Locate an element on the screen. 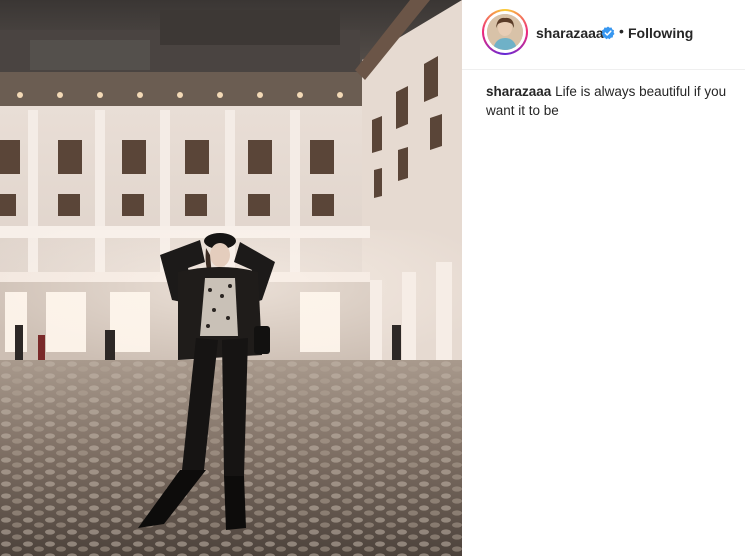 The height and width of the screenshot is (556, 745). avatar-border is located at coordinates (505, 32).